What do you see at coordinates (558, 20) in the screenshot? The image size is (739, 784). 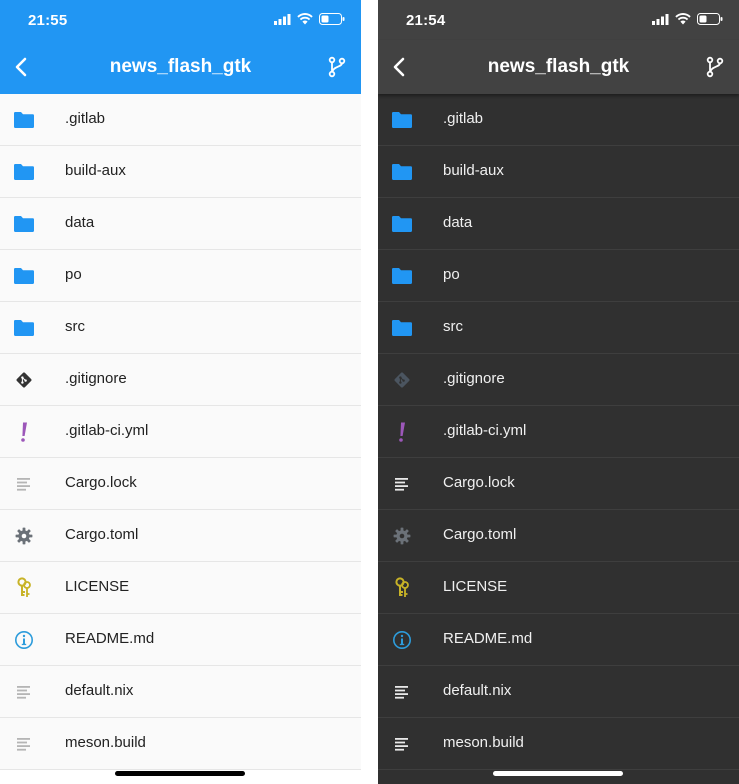 I see `status-bar: 21:54` at bounding box center [558, 20].